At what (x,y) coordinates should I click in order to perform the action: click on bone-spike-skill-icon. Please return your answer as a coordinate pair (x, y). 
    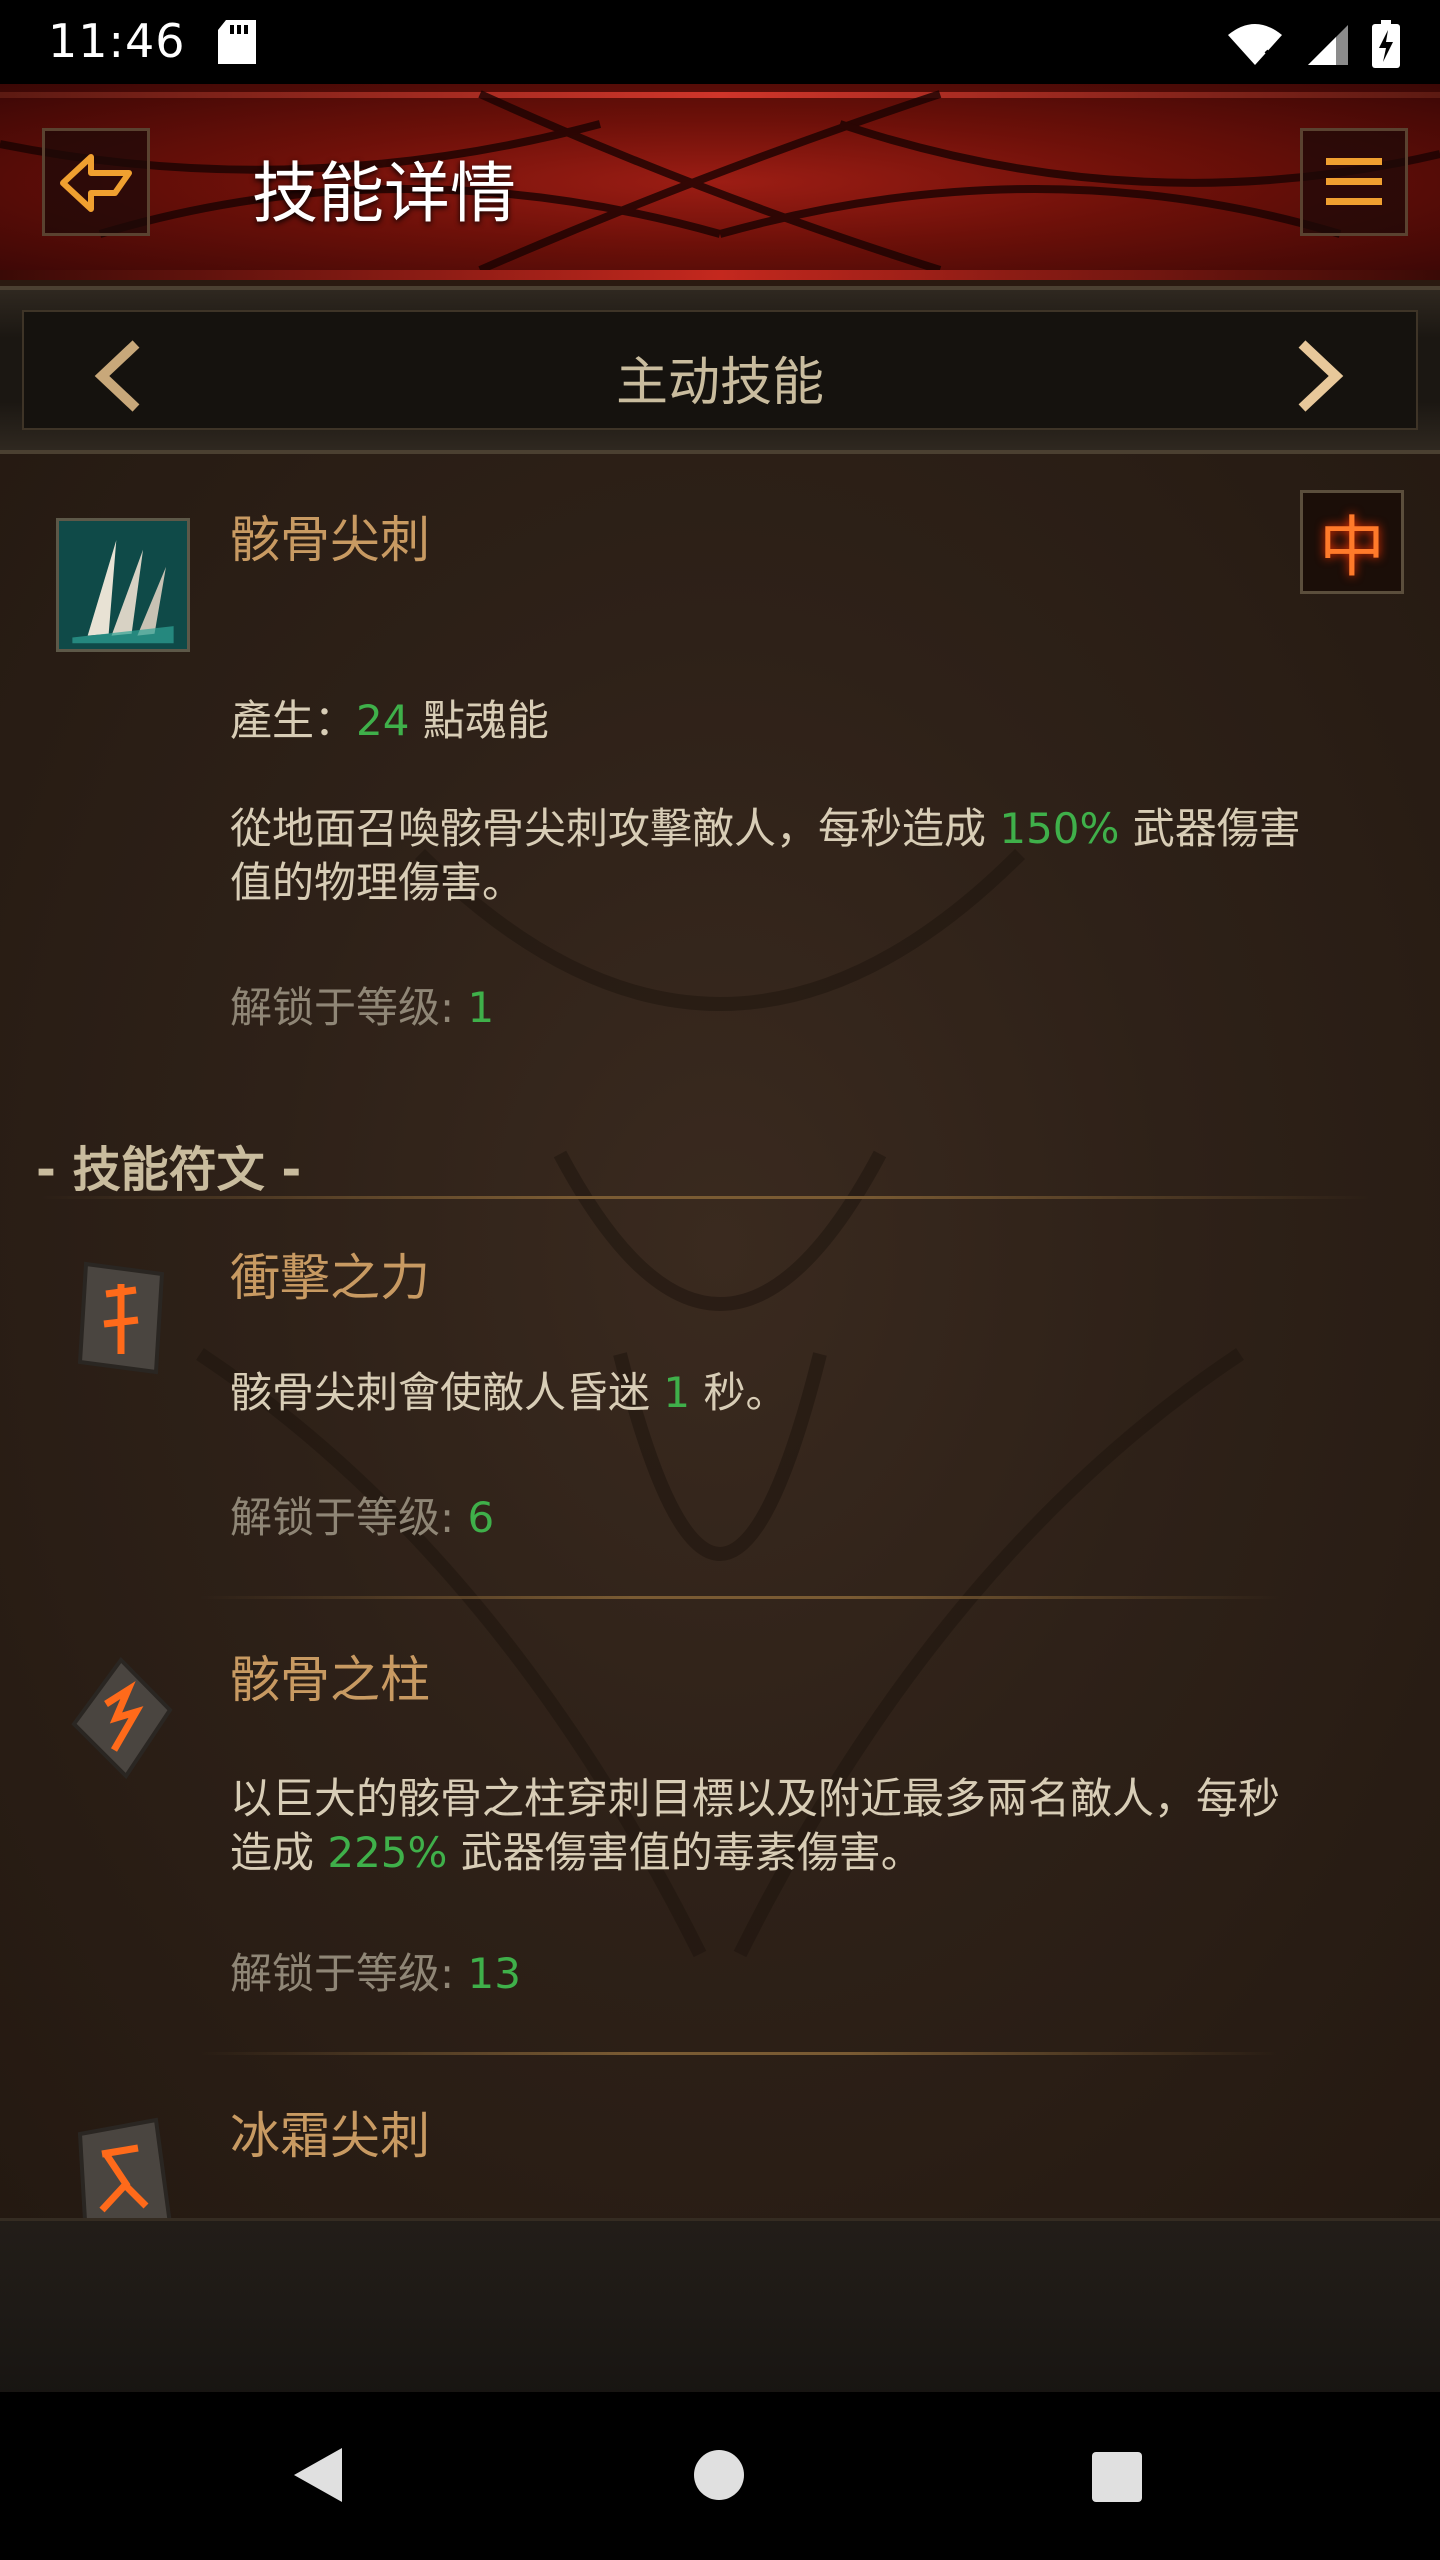
    Looking at the image, I should click on (123, 585).